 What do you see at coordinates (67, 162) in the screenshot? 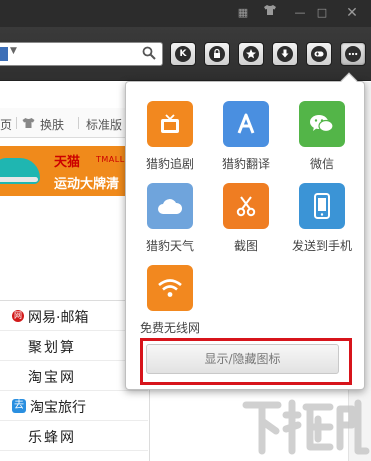
I see `banner-title: 天猫` at bounding box center [67, 162].